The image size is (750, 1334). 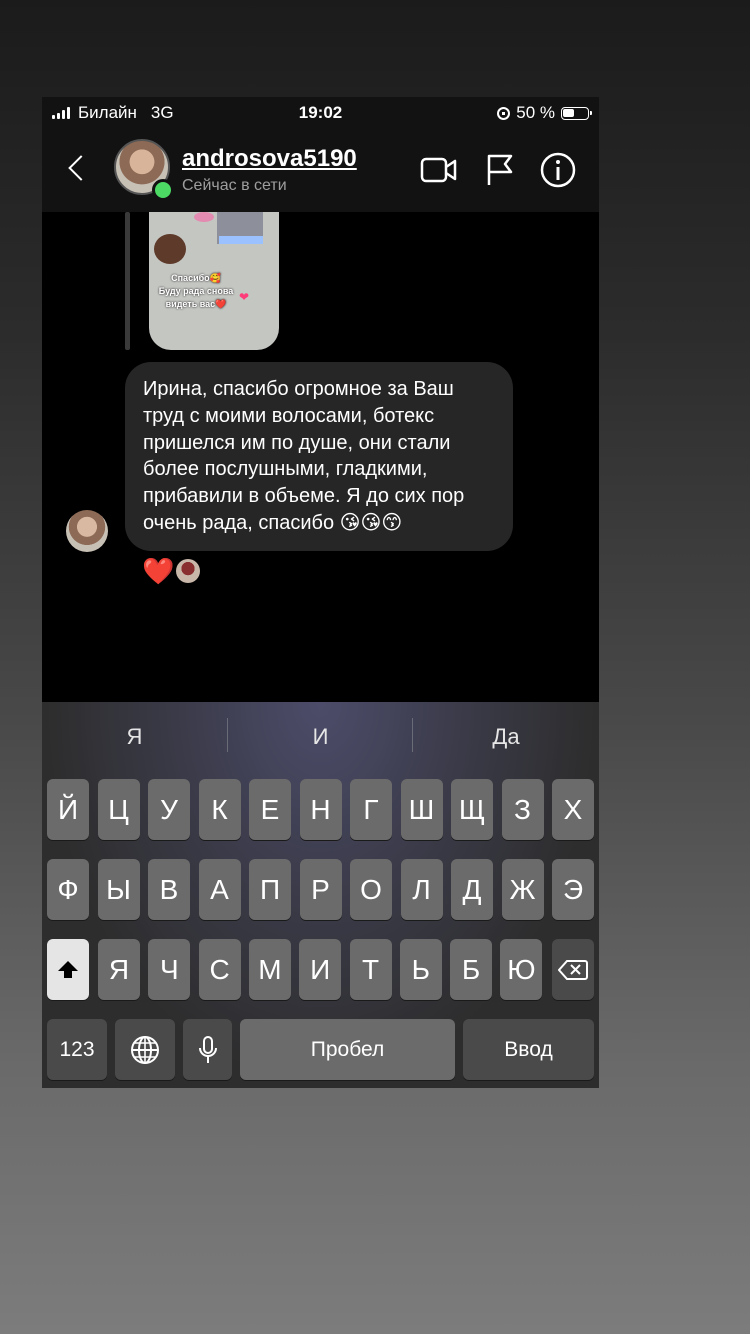 I want to click on story-text-line: Буду рада снова, so click(x=196, y=291).